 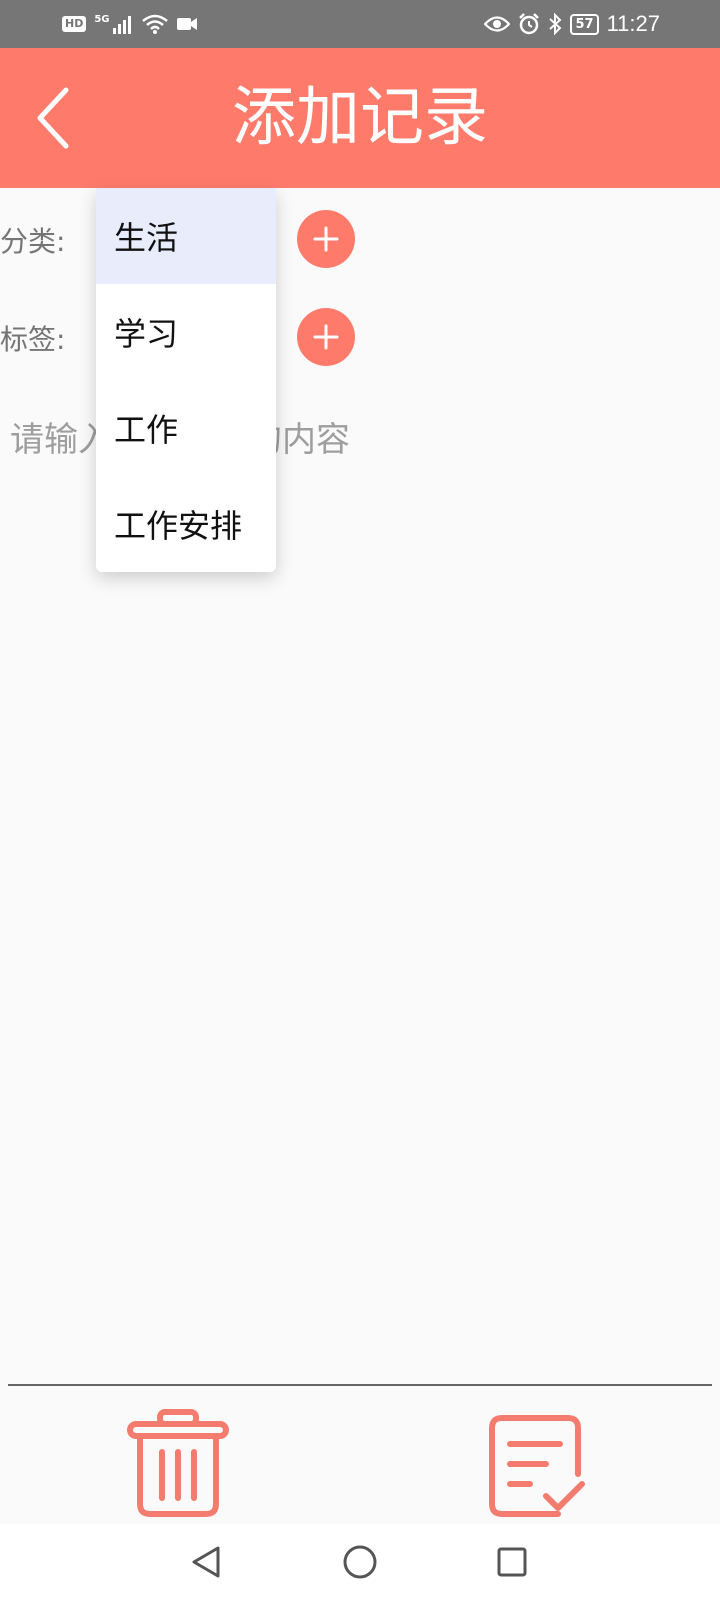 I want to click on add-category-button, so click(x=326, y=239).